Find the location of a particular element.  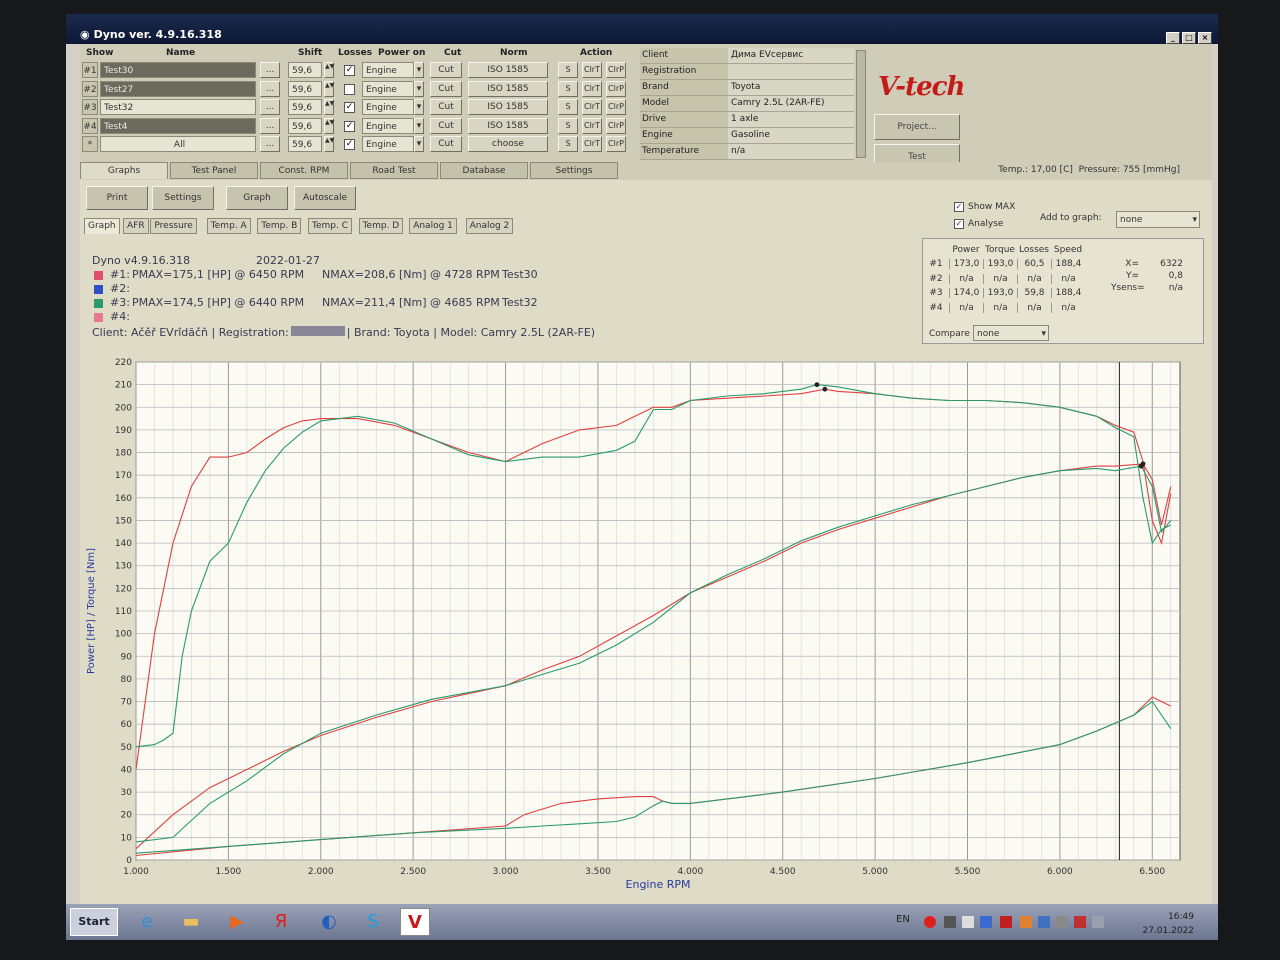

subtab-temp-b: Temp. B is located at coordinates (279, 226).